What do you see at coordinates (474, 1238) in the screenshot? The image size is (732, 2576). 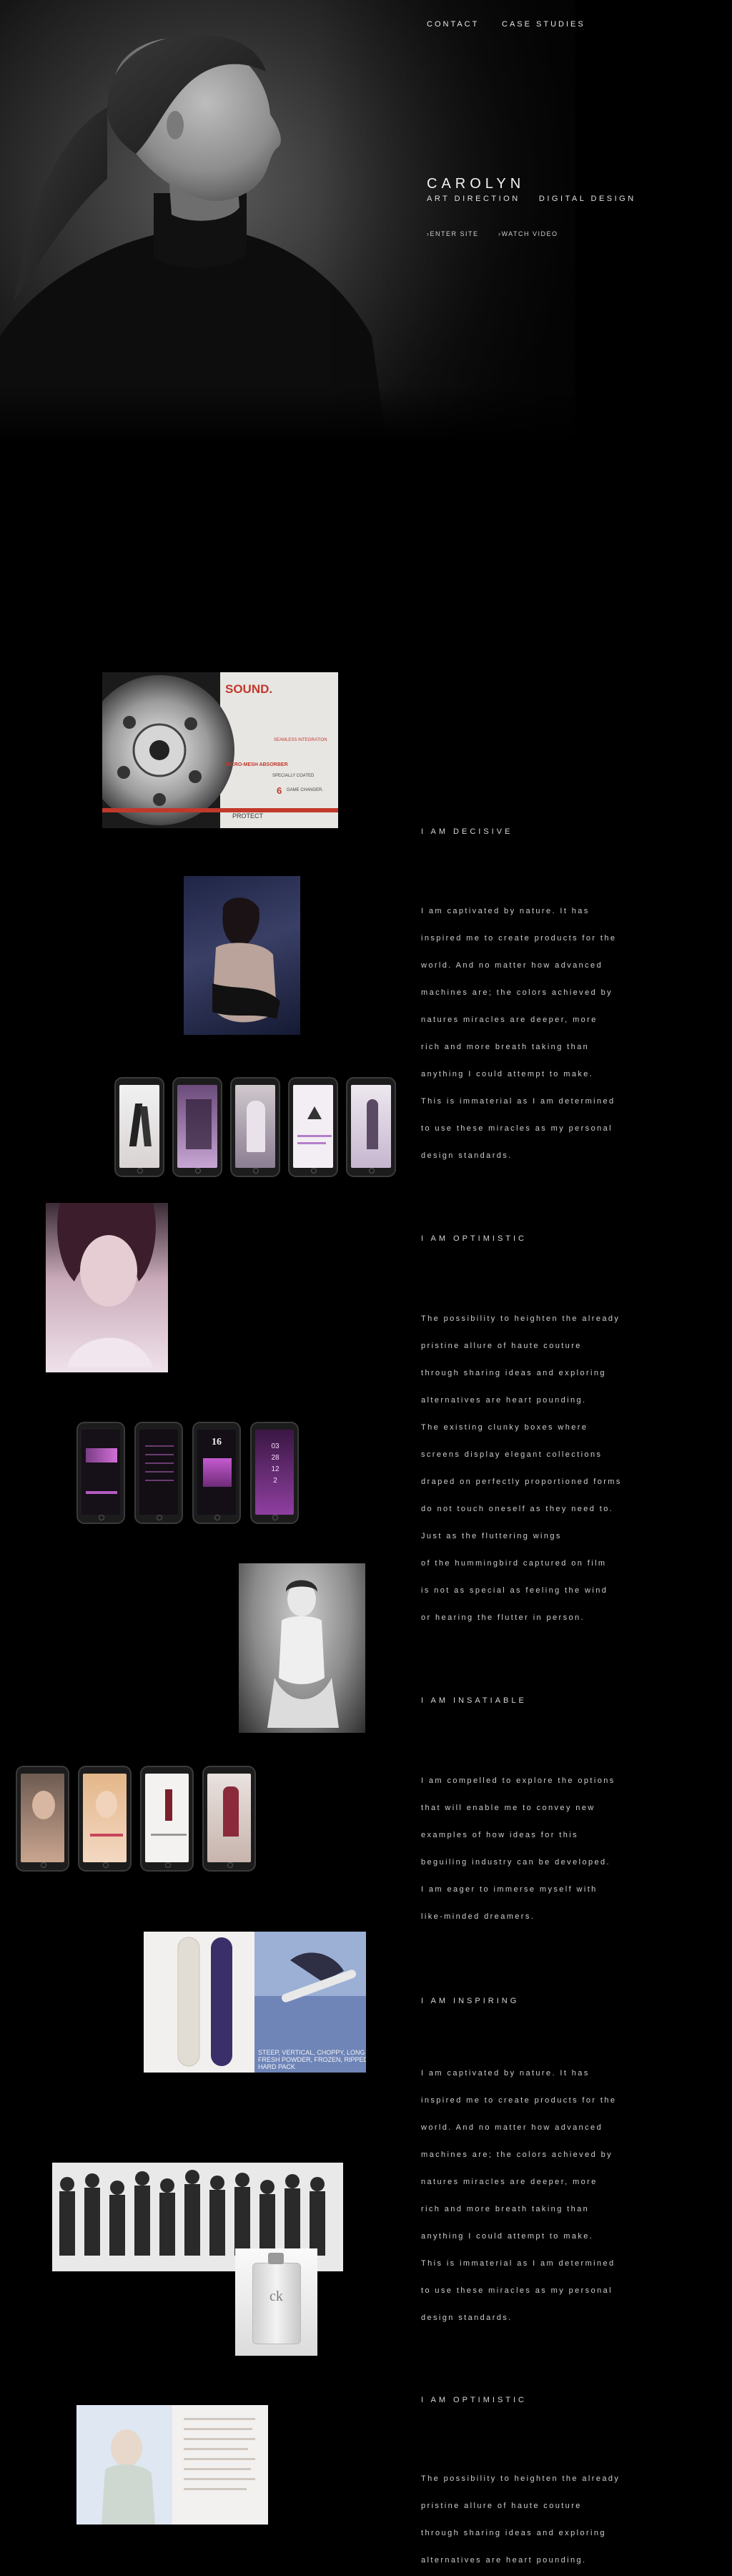 I see `section-heading-optimistic: I AM OPTIMISTIC` at bounding box center [474, 1238].